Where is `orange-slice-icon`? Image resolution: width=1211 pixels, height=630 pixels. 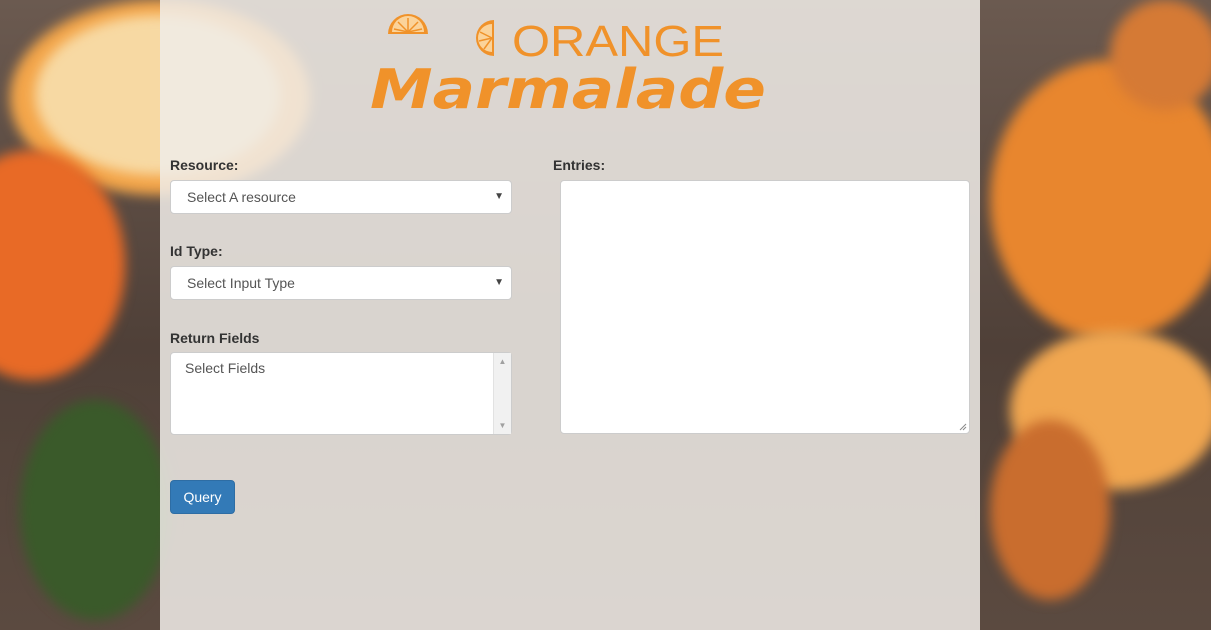
orange-slice-icon is located at coordinates (408, 24).